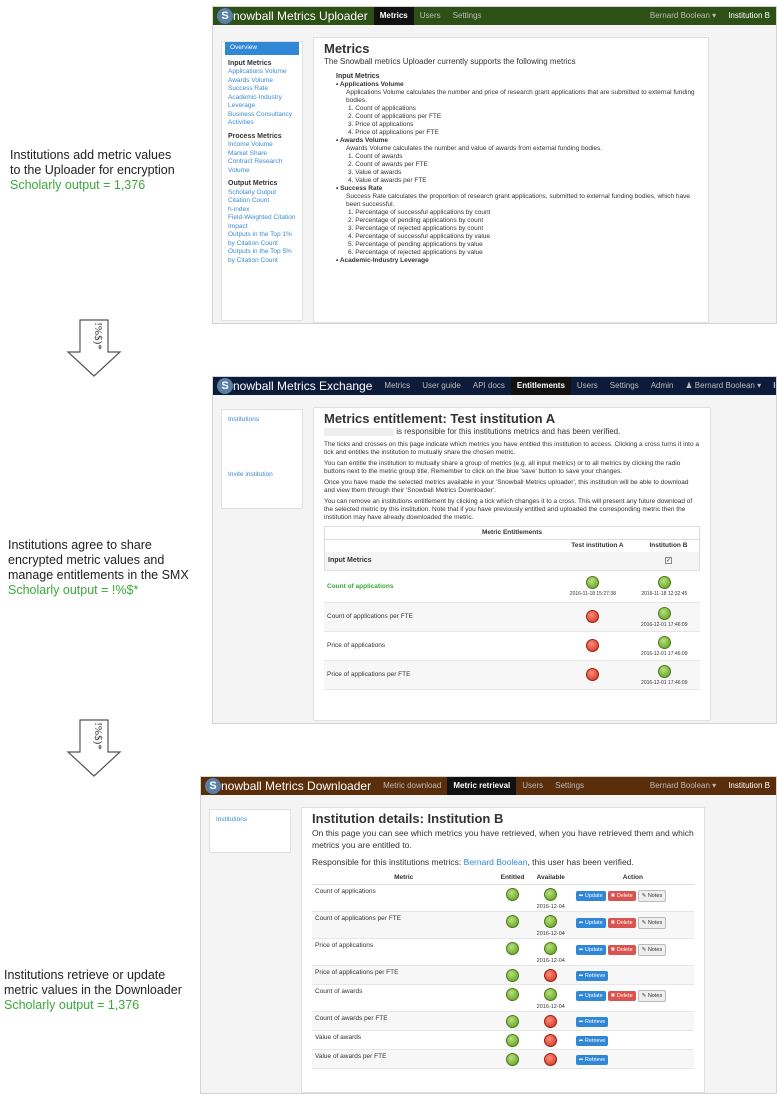 Image resolution: width=777 pixels, height=1096 pixels. What do you see at coordinates (262, 72) in the screenshot?
I see `sidebar-item: Applications Volume` at bounding box center [262, 72].